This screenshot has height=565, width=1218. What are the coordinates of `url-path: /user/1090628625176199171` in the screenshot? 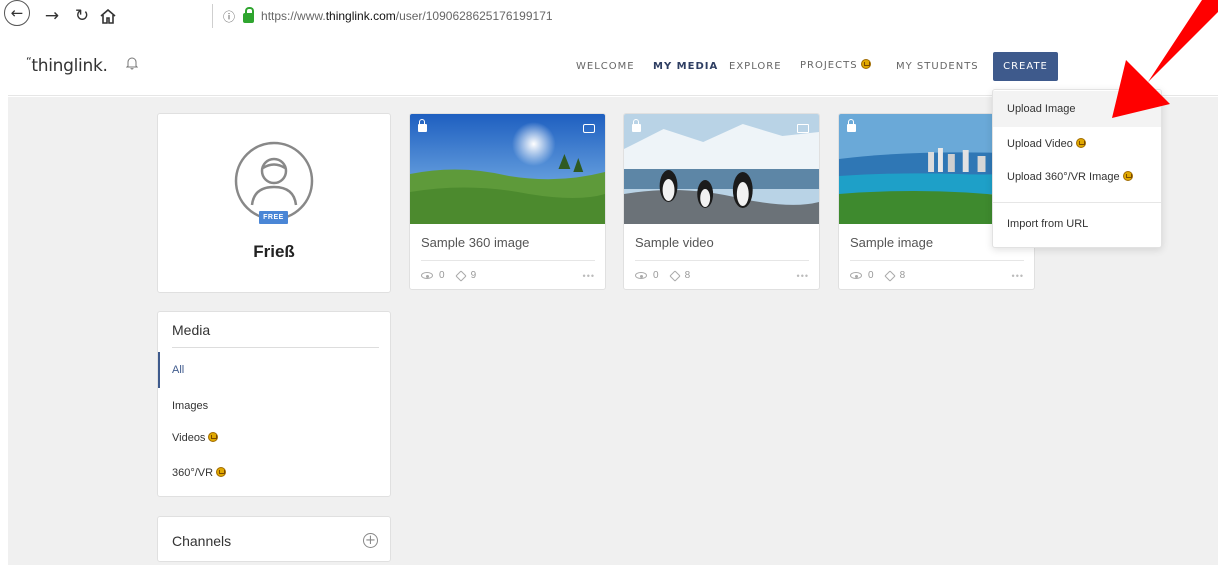 It's located at (474, 16).